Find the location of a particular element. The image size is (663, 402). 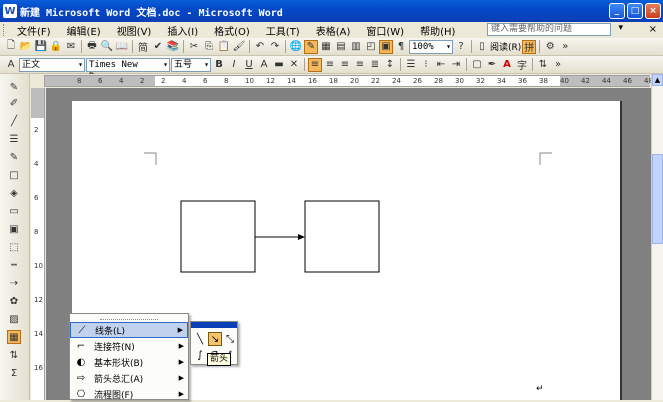

show-hide-icon: ¶ is located at coordinates (401, 47).